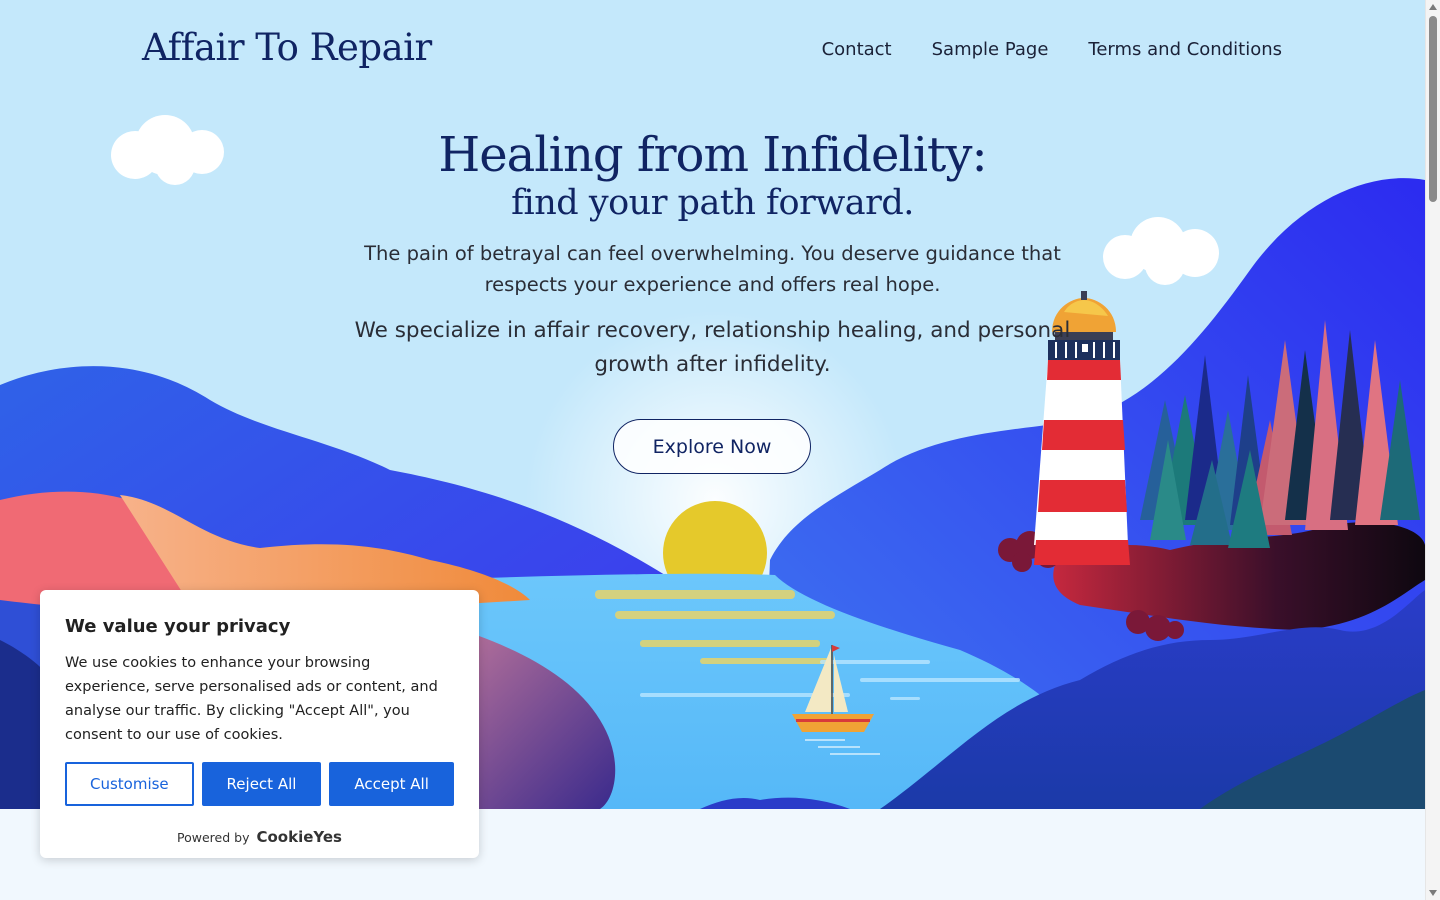 The height and width of the screenshot is (900, 1440). I want to click on cookieyes-logo: CookieYes, so click(299, 837).